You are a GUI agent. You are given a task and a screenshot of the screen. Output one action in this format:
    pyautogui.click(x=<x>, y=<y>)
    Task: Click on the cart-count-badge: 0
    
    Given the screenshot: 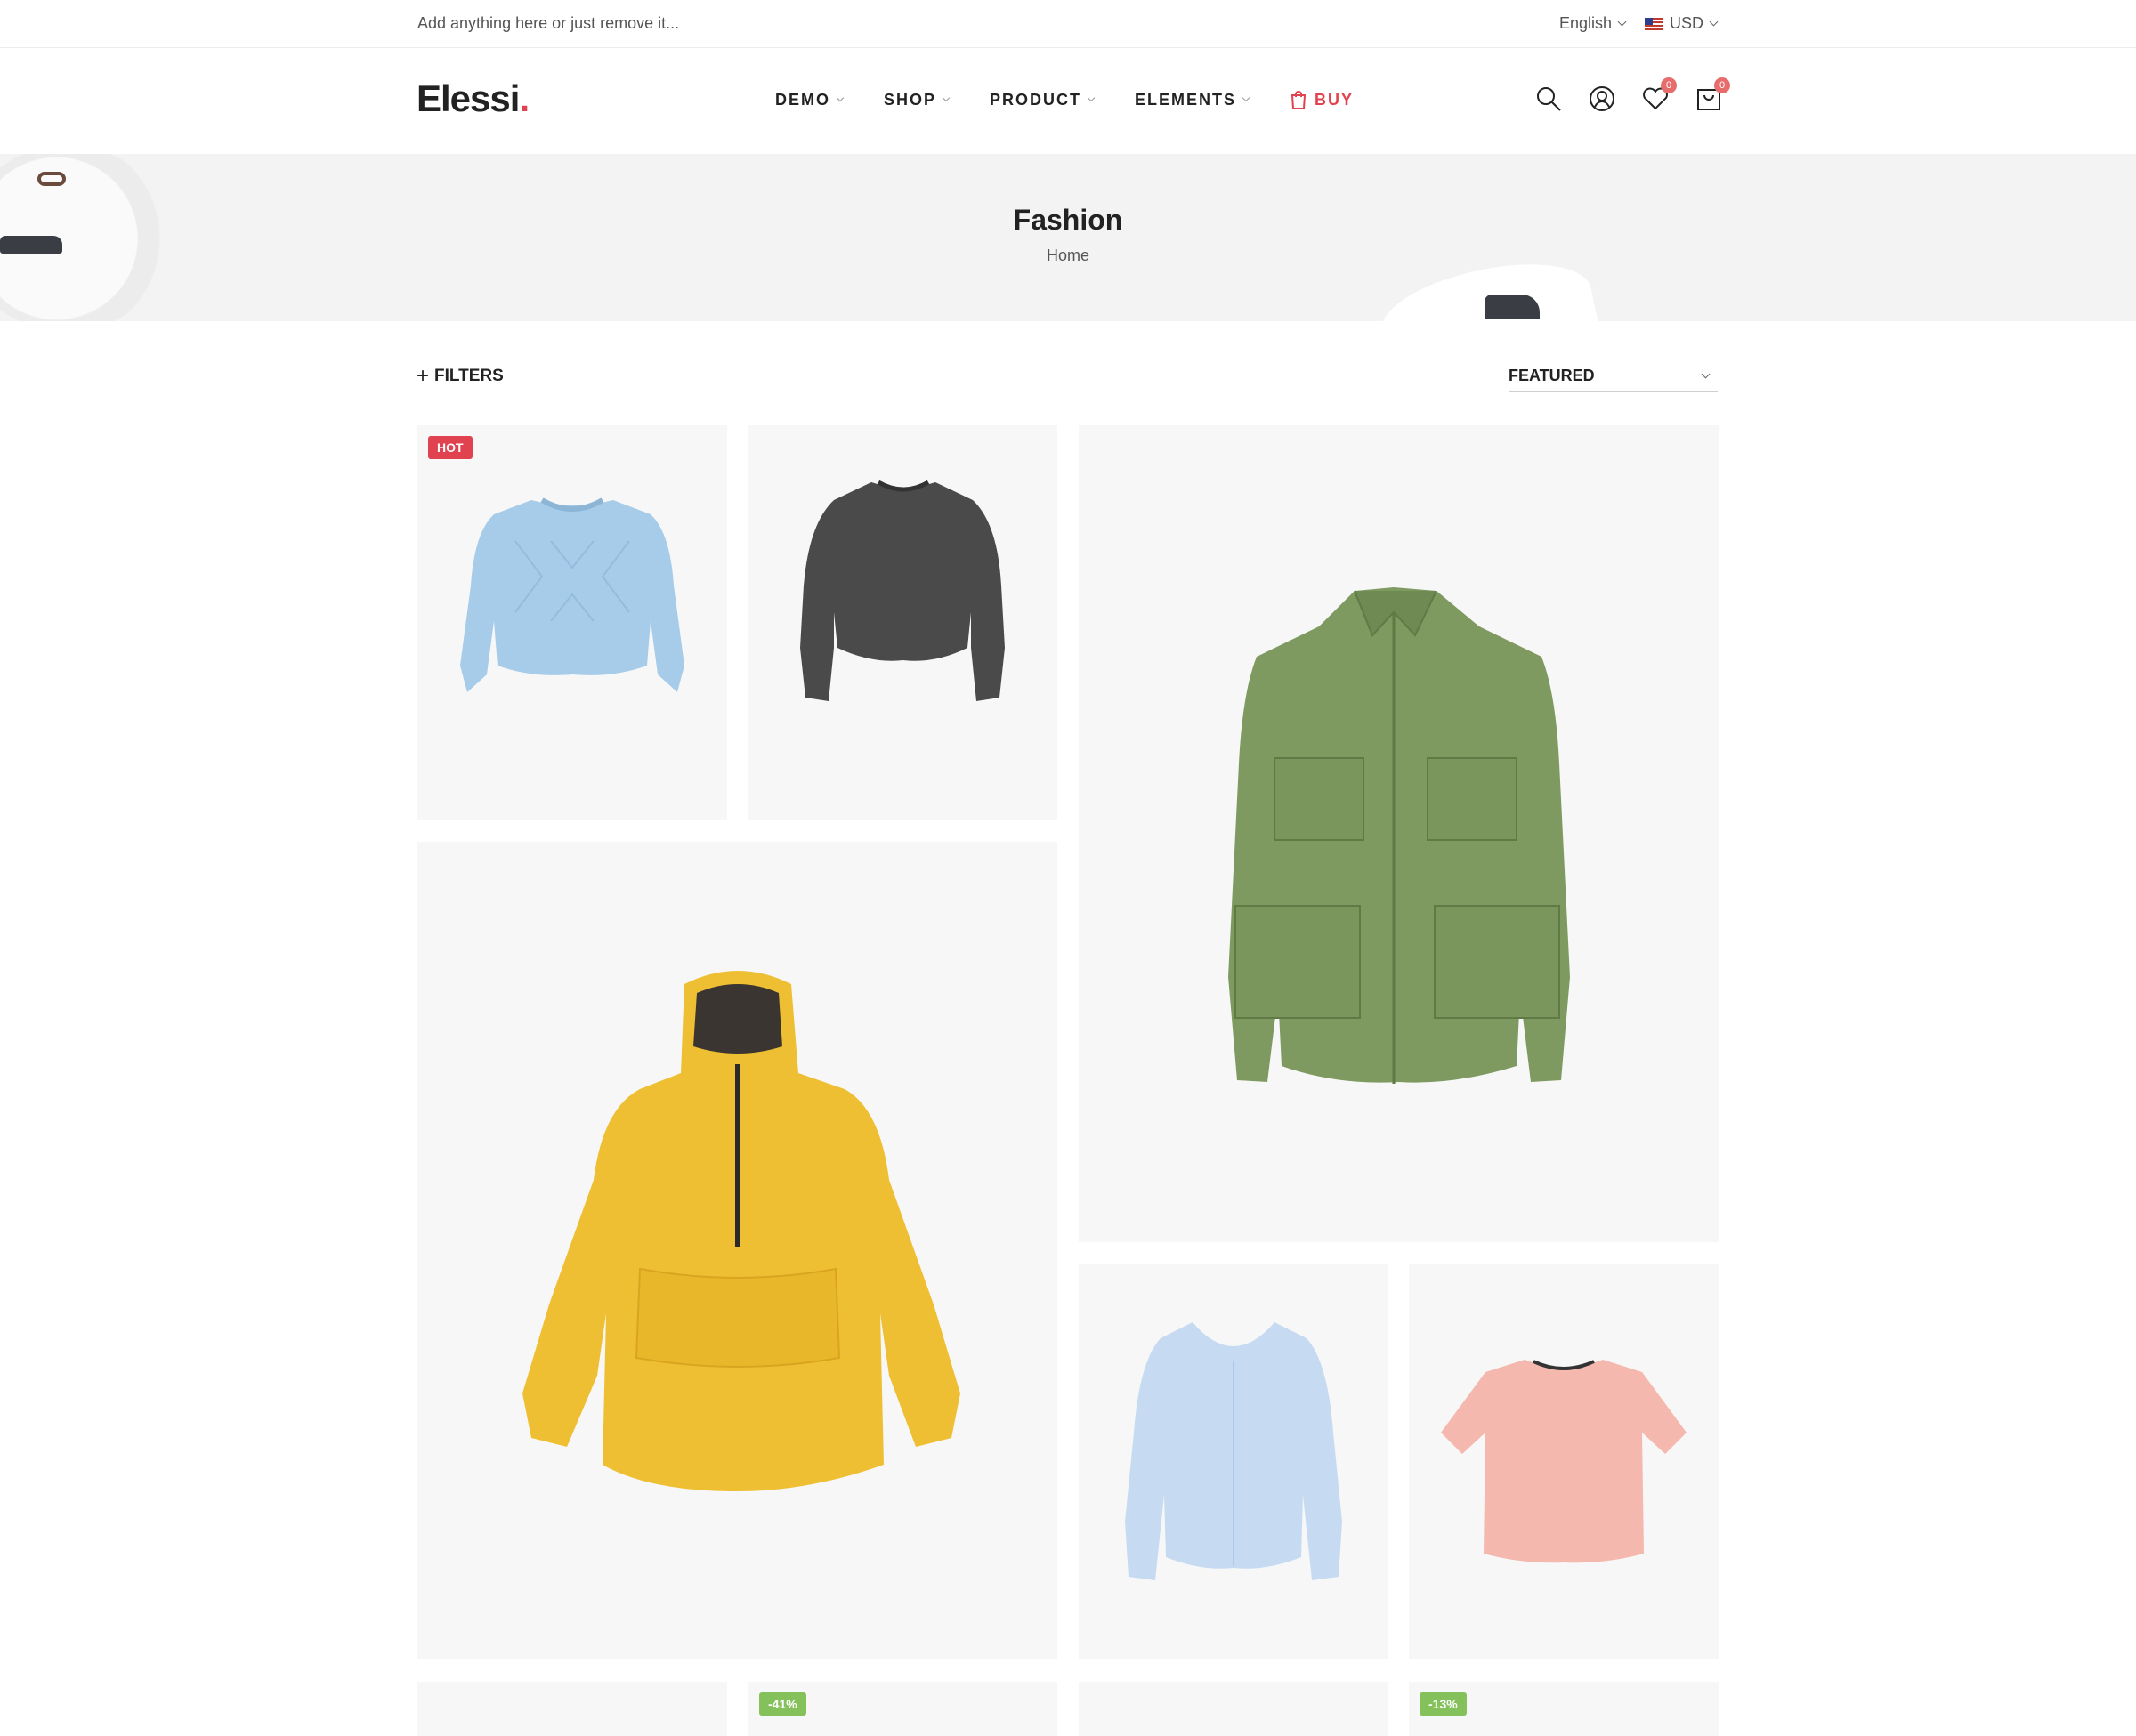 What is the action you would take?
    pyautogui.click(x=1722, y=85)
    